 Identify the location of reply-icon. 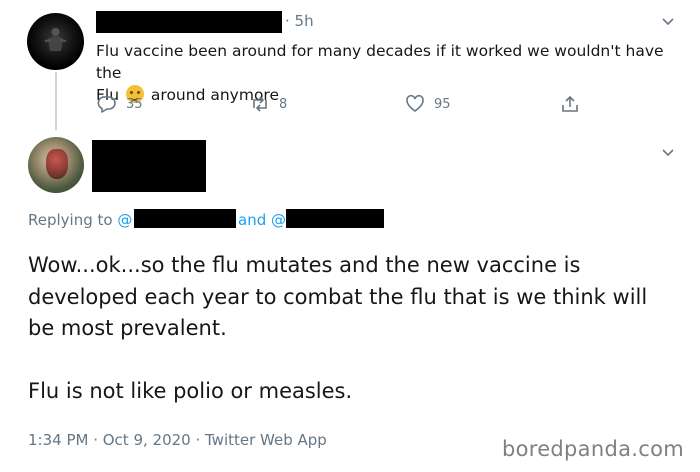
(106, 104).